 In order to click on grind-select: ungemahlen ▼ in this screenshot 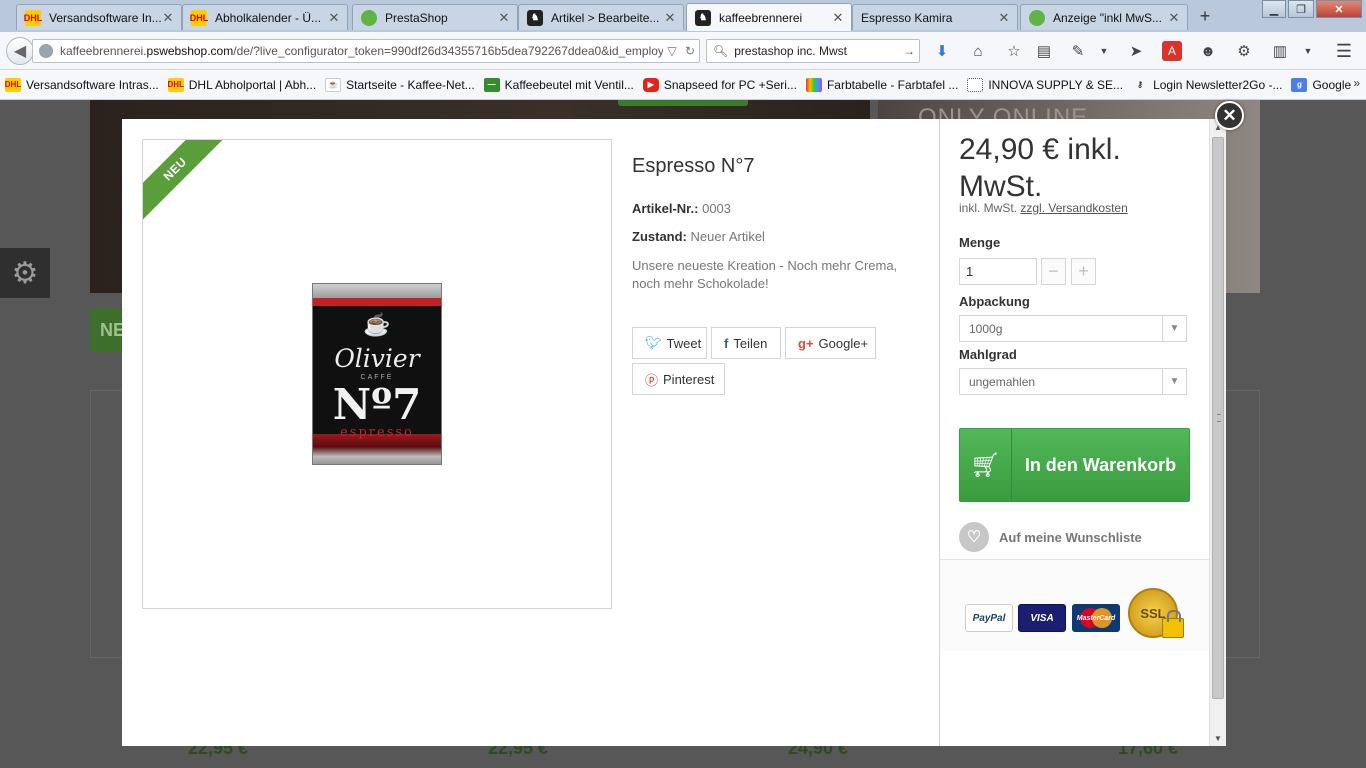, I will do `click(1073, 381)`.